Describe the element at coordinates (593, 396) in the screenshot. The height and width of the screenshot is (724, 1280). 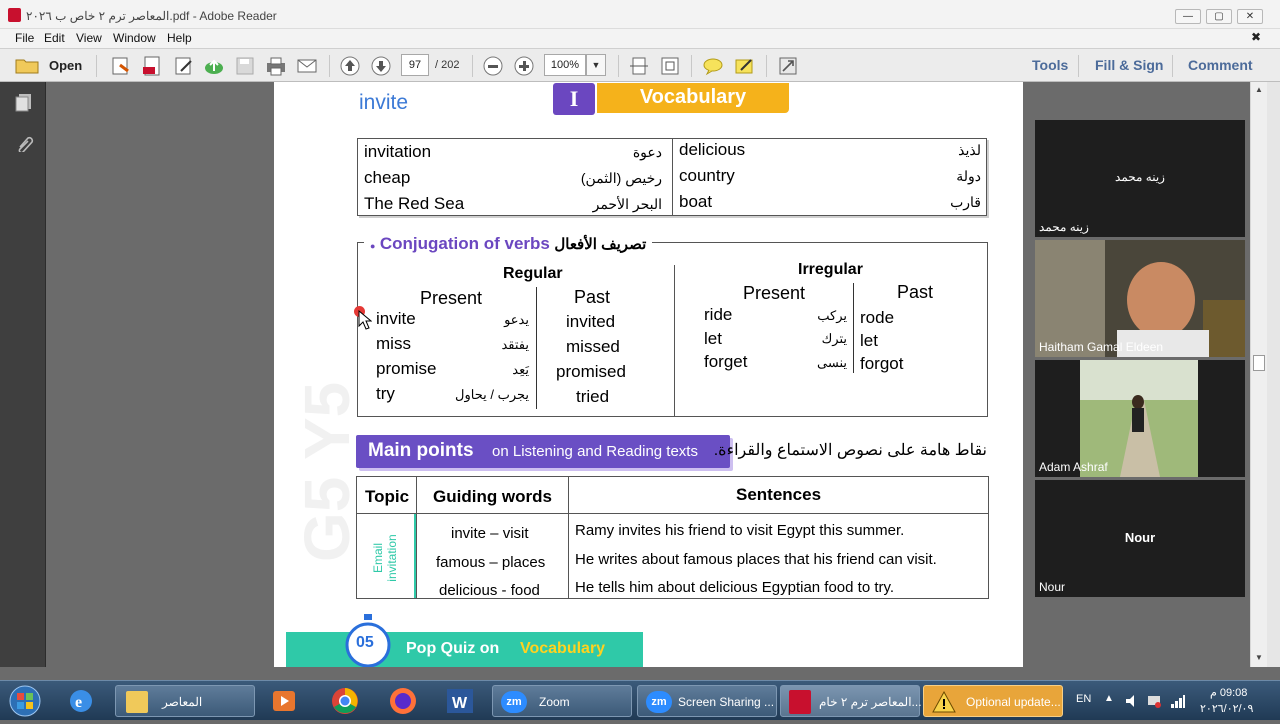
I see `regular-past: tried` at that location.